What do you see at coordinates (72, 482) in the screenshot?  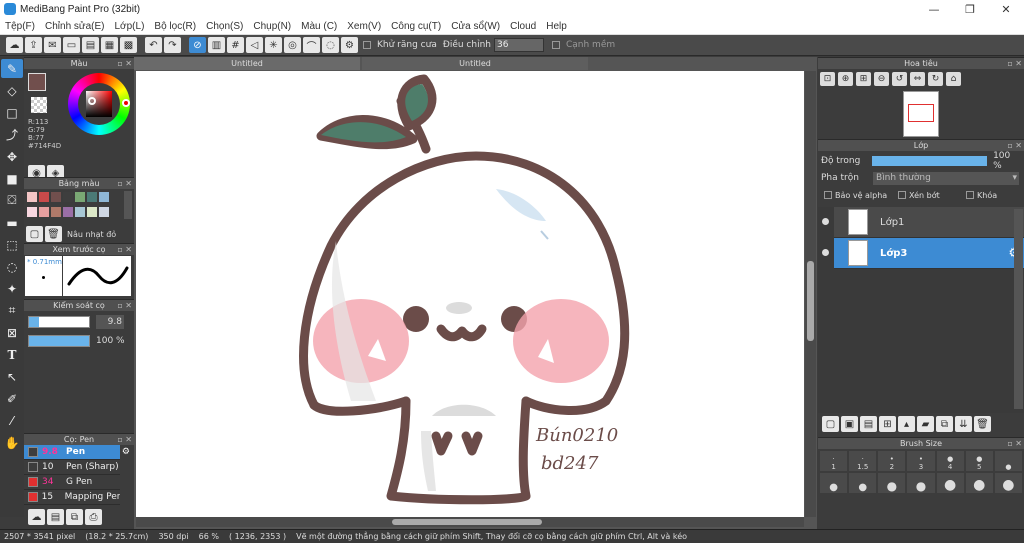 I see `brush-item-g-pen: 34 G Pen` at bounding box center [72, 482].